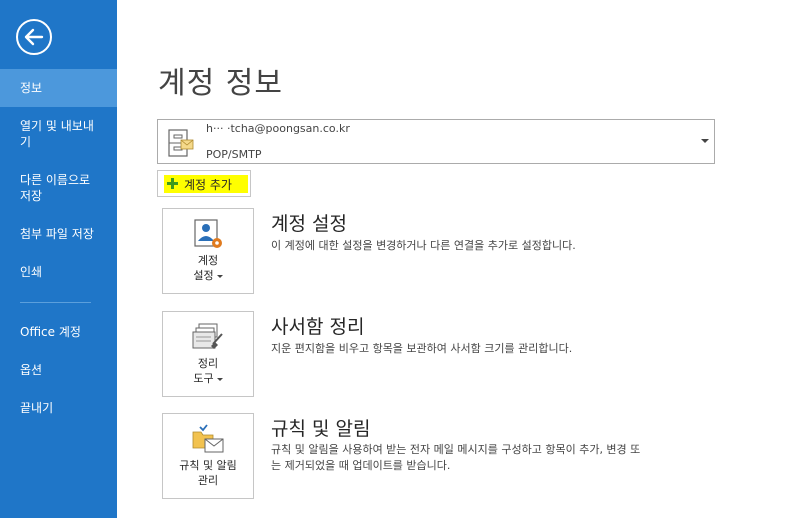 The width and height of the screenshot is (785, 518). Describe the element at coordinates (58, 88) in the screenshot. I see `nav-info: 정보` at that location.